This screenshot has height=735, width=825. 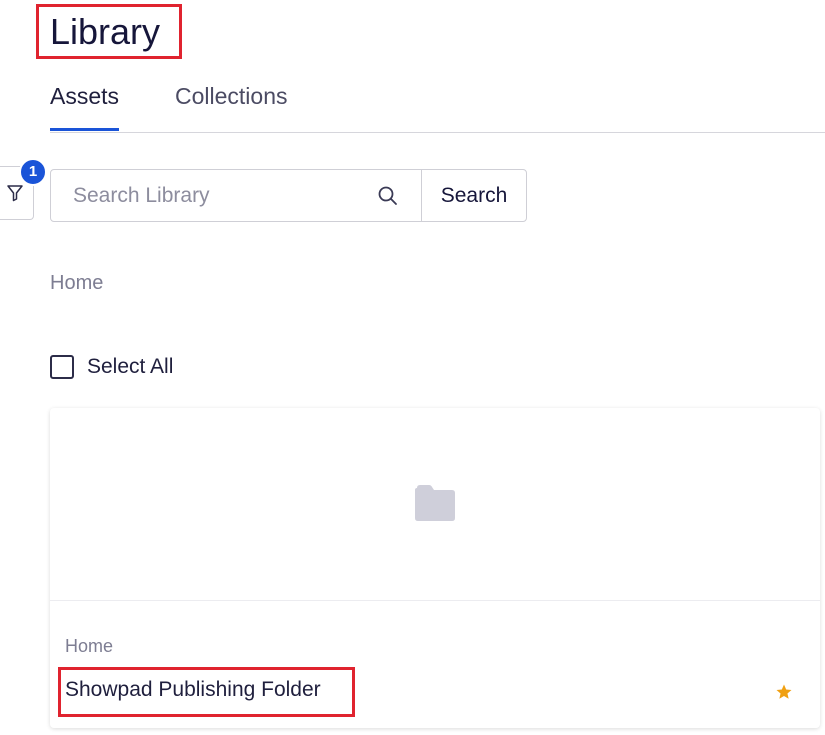 What do you see at coordinates (784, 692) in the screenshot?
I see `star-icon` at bounding box center [784, 692].